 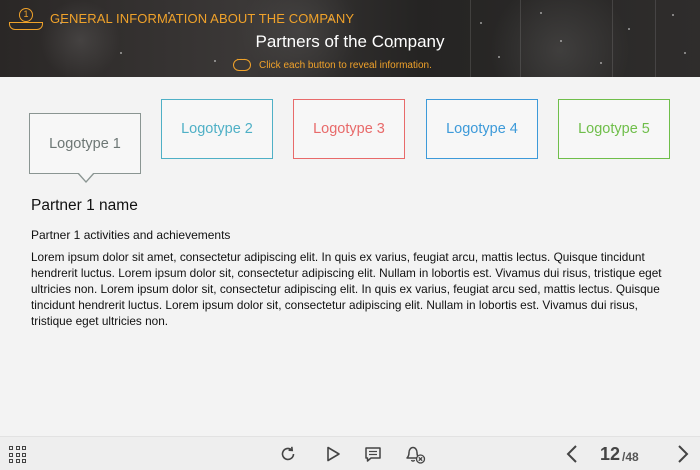 I want to click on logo-label: Logotype 4, so click(x=482, y=129).